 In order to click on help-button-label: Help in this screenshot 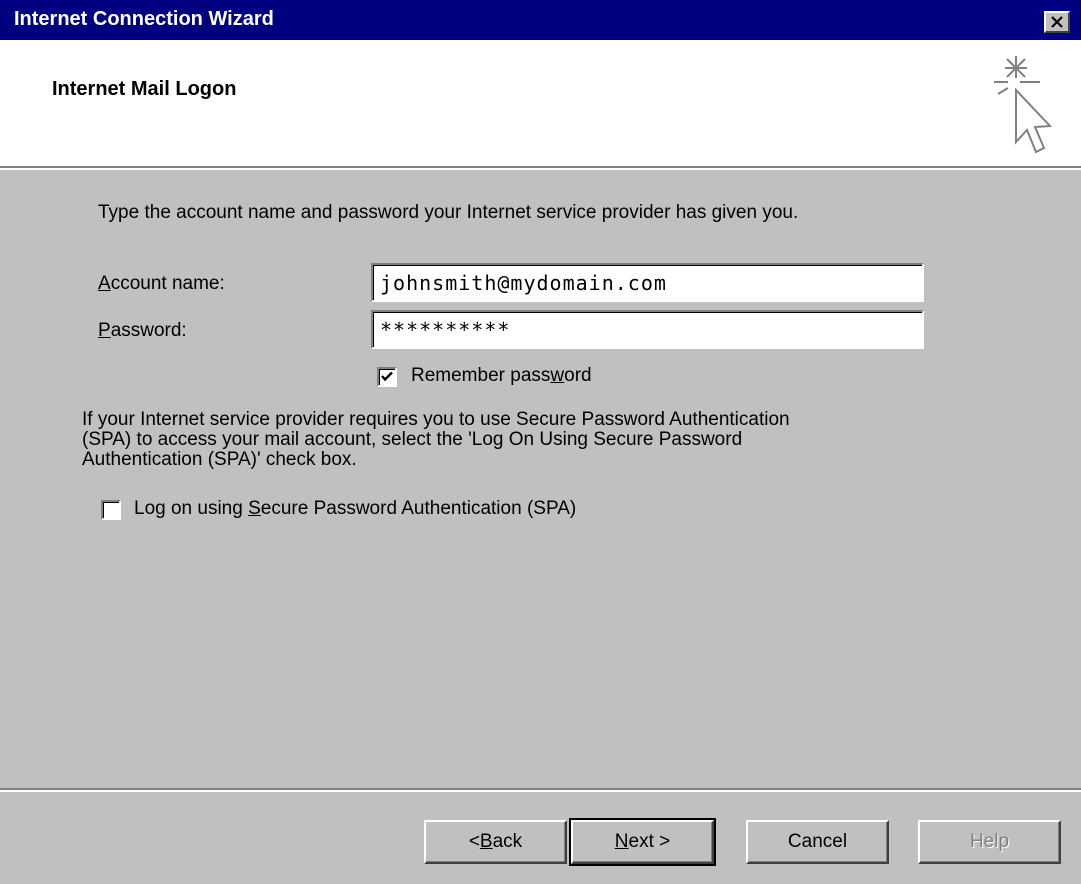, I will do `click(989, 841)`.